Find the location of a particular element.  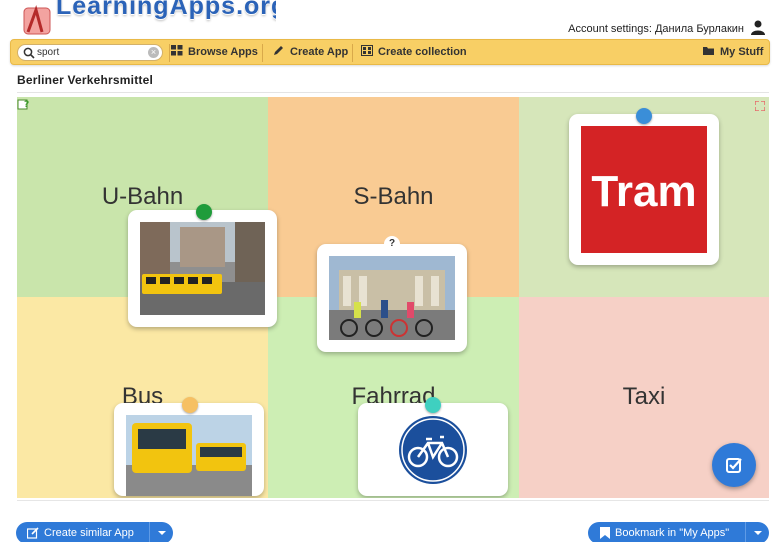

browse-apps-button: Browse Apps is located at coordinates (214, 51).